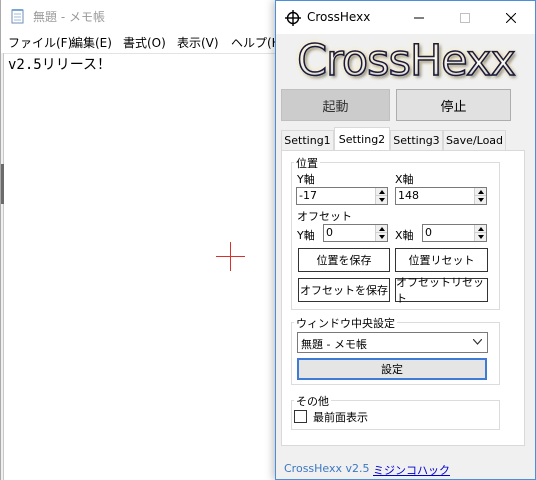 The image size is (536, 480). Describe the element at coordinates (428, 232) in the screenshot. I see `x-offset-value: 0` at that location.